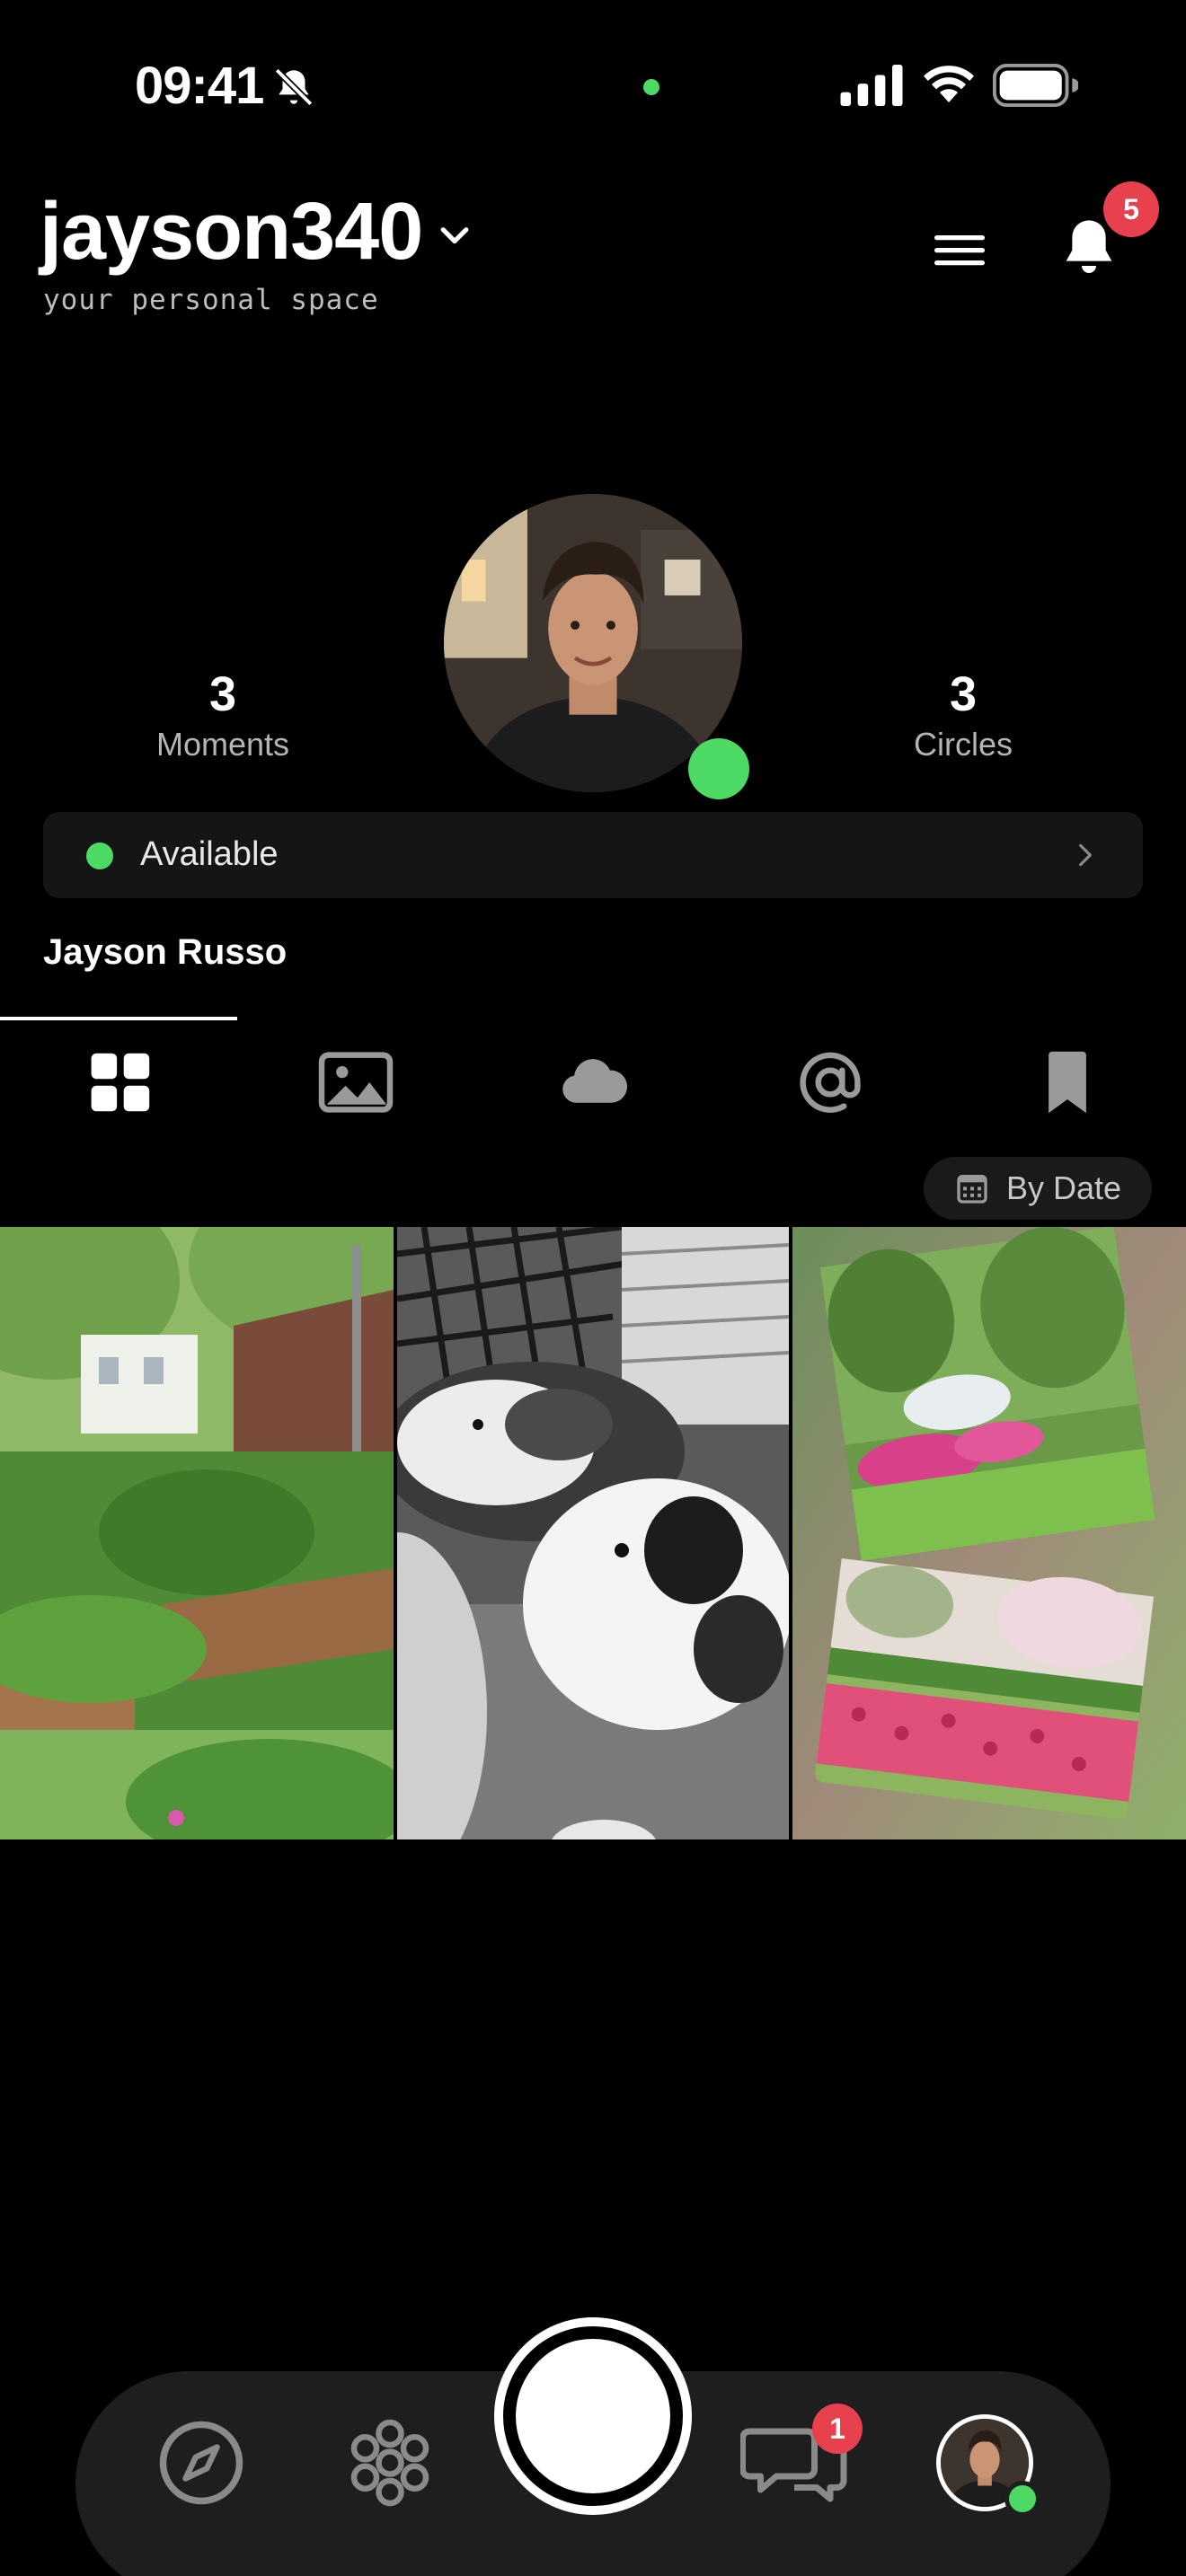 This screenshot has height=2576, width=1186. What do you see at coordinates (118, 1018) in the screenshot?
I see `tab-indicator` at bounding box center [118, 1018].